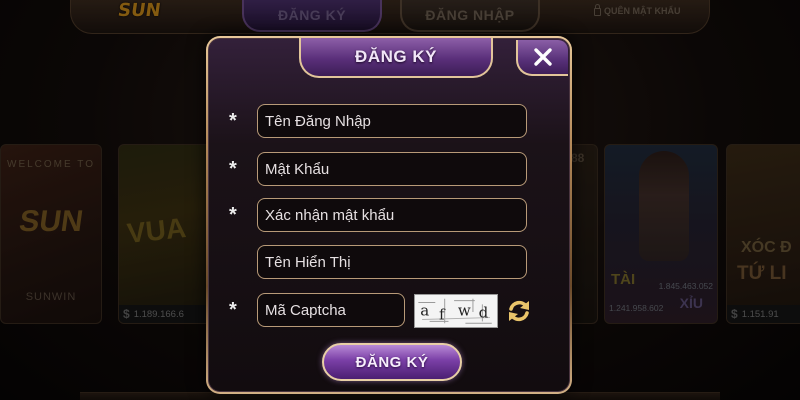 This screenshot has height=400, width=800. Describe the element at coordinates (456, 311) in the screenshot. I see `captcha-image: a f w d` at that location.